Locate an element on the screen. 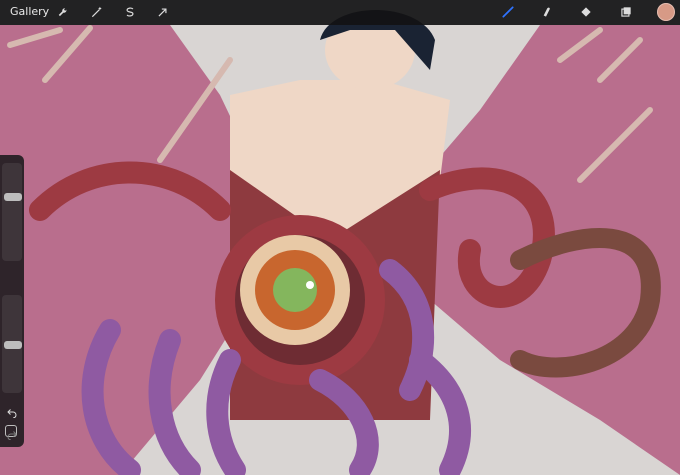  smudge-tool-button is located at coordinates (546, 13).